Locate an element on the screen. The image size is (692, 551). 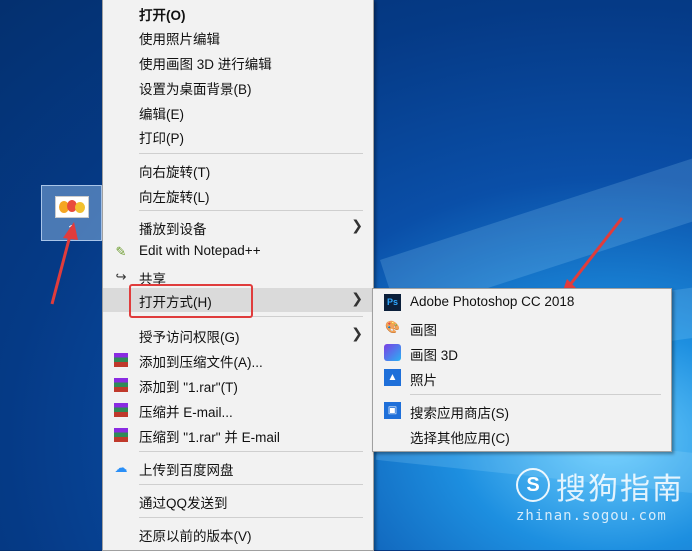
annotation-arrowhead-left is located at coordinates (70, 231).